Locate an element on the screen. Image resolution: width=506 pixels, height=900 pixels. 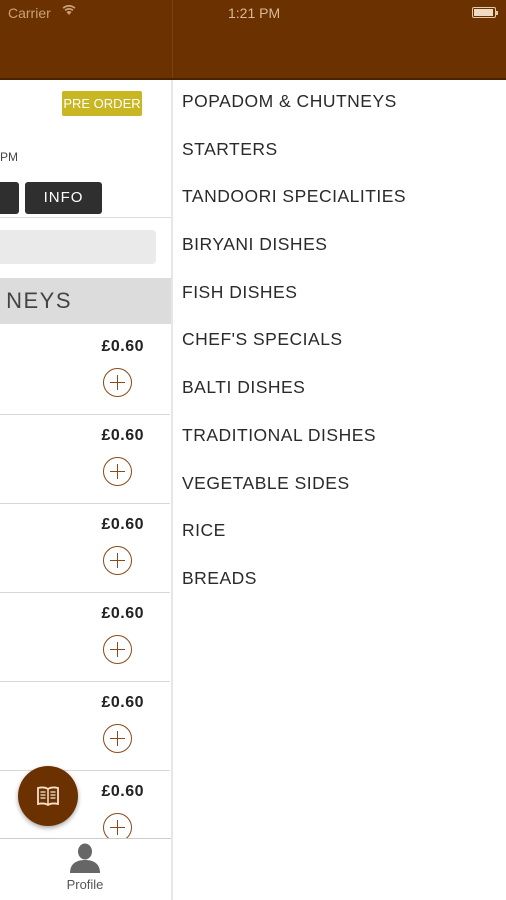
tab-bar: Profile is located at coordinates (86, 869).